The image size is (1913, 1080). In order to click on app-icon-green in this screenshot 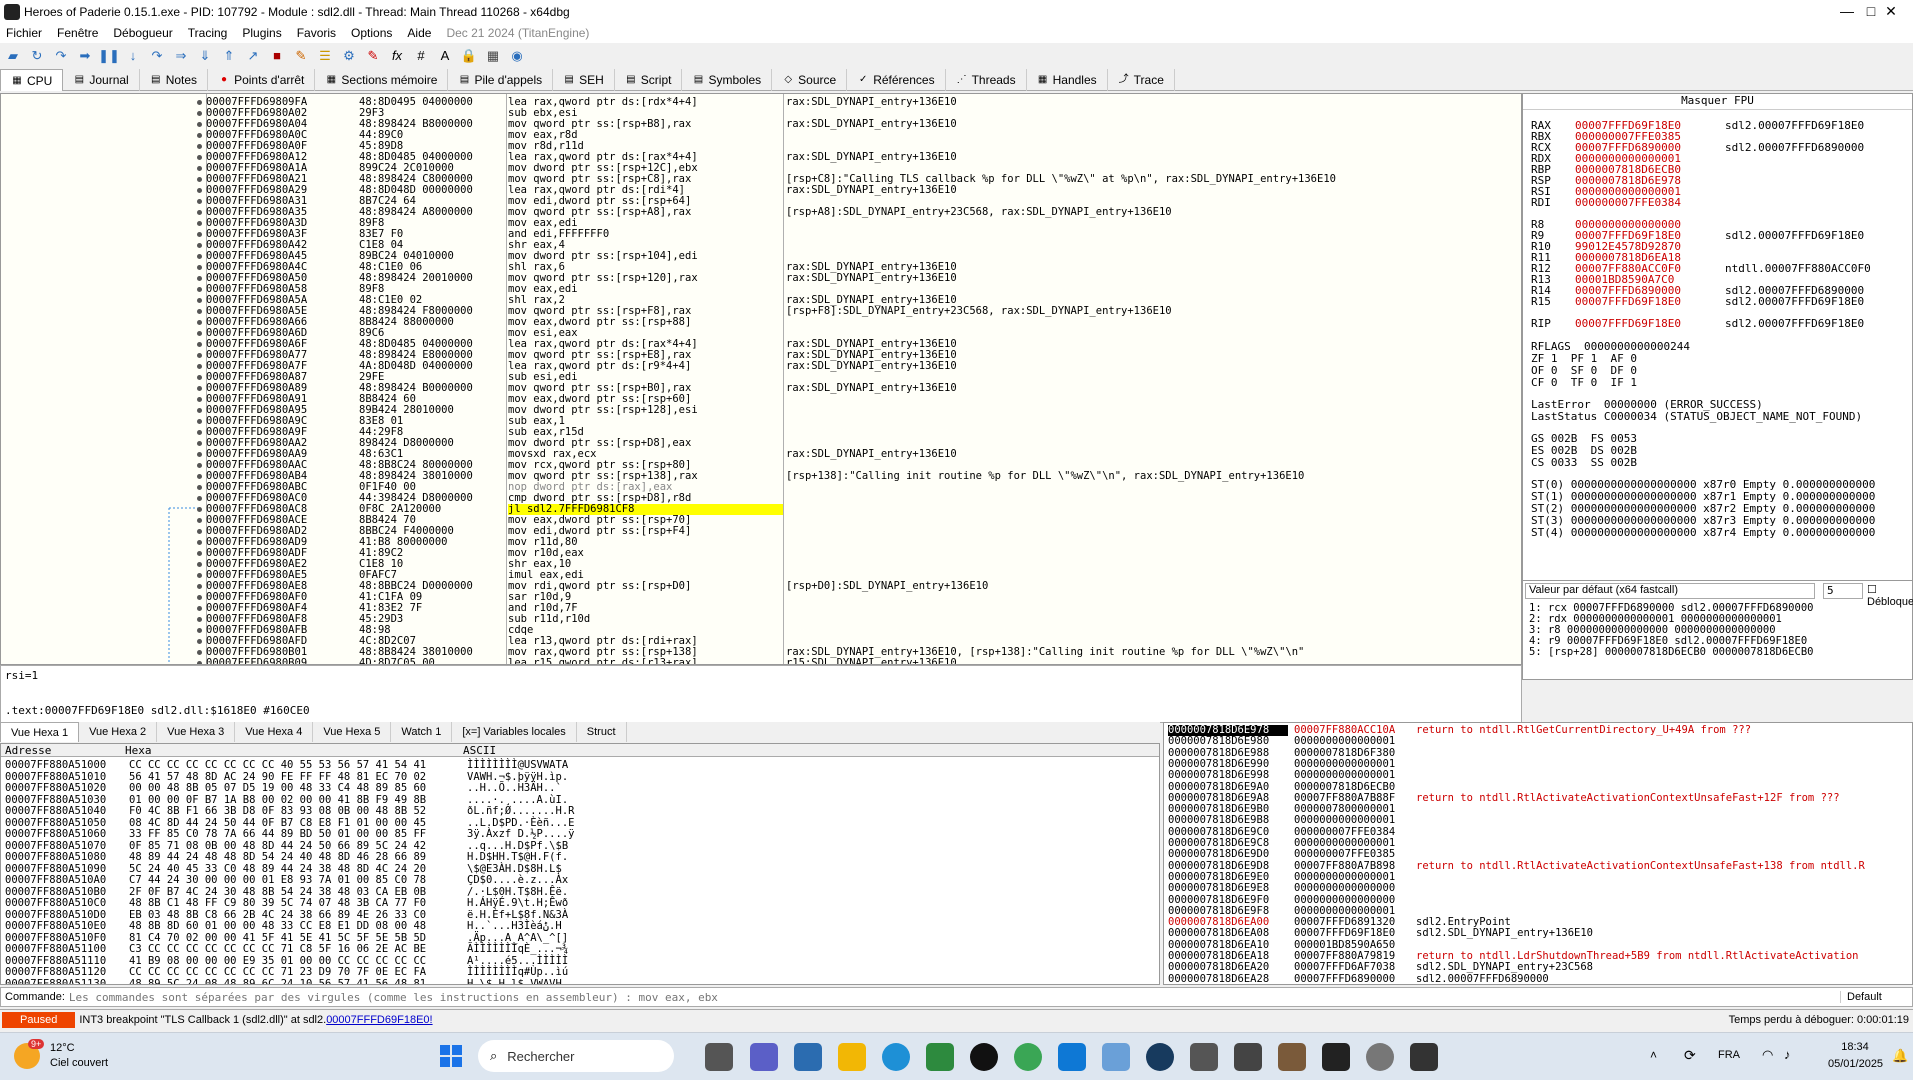, I will do `click(1028, 1057)`.